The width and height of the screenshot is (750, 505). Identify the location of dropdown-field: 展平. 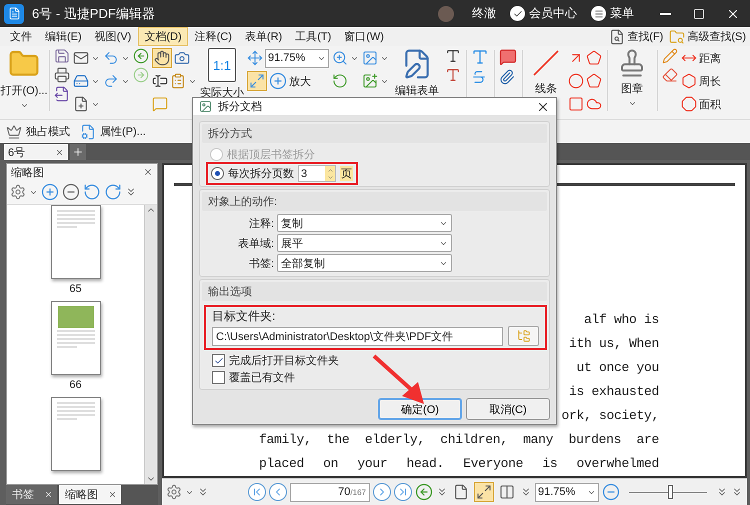
(364, 243).